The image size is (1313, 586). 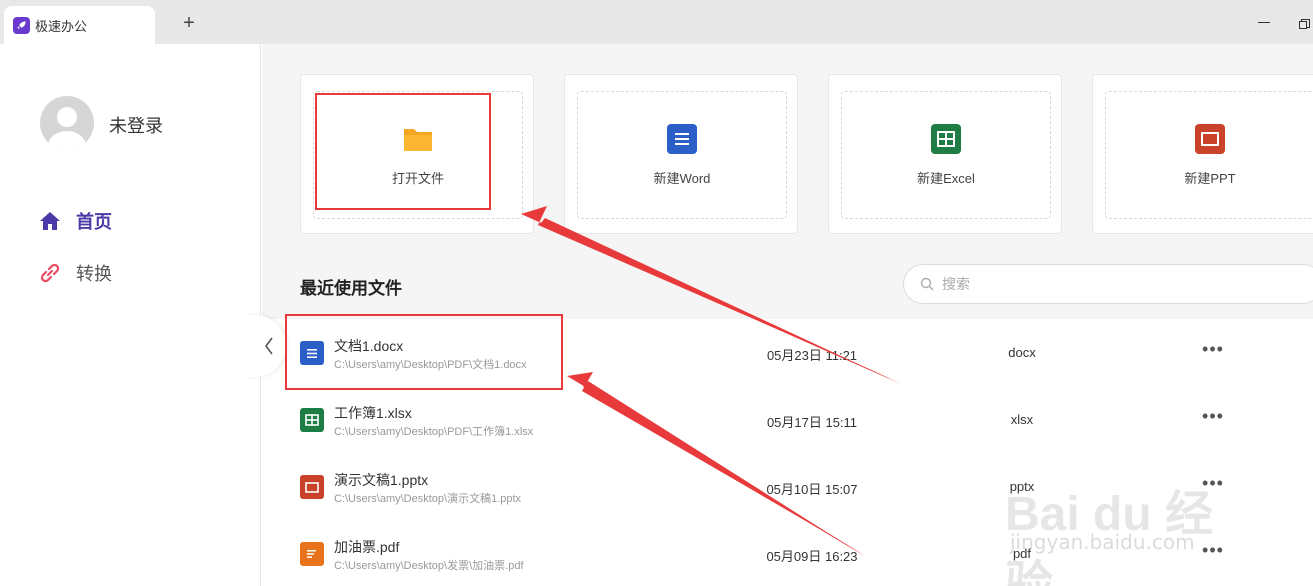 What do you see at coordinates (1022, 419) in the screenshot?
I see `file-type: xlsx` at bounding box center [1022, 419].